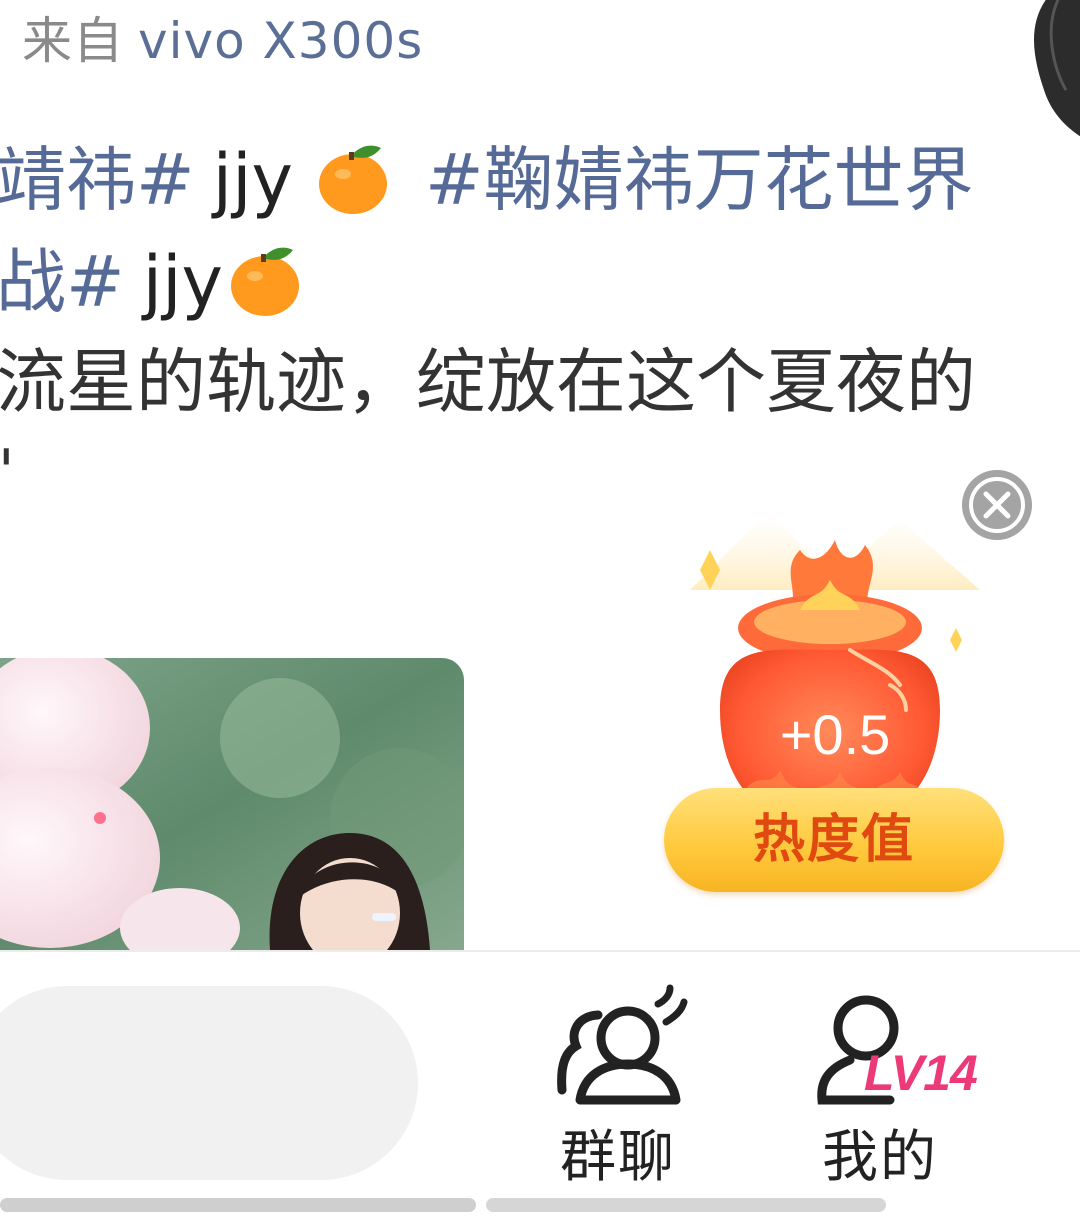  I want to click on post-text-line-2: 战# jjy, so click(153, 280).